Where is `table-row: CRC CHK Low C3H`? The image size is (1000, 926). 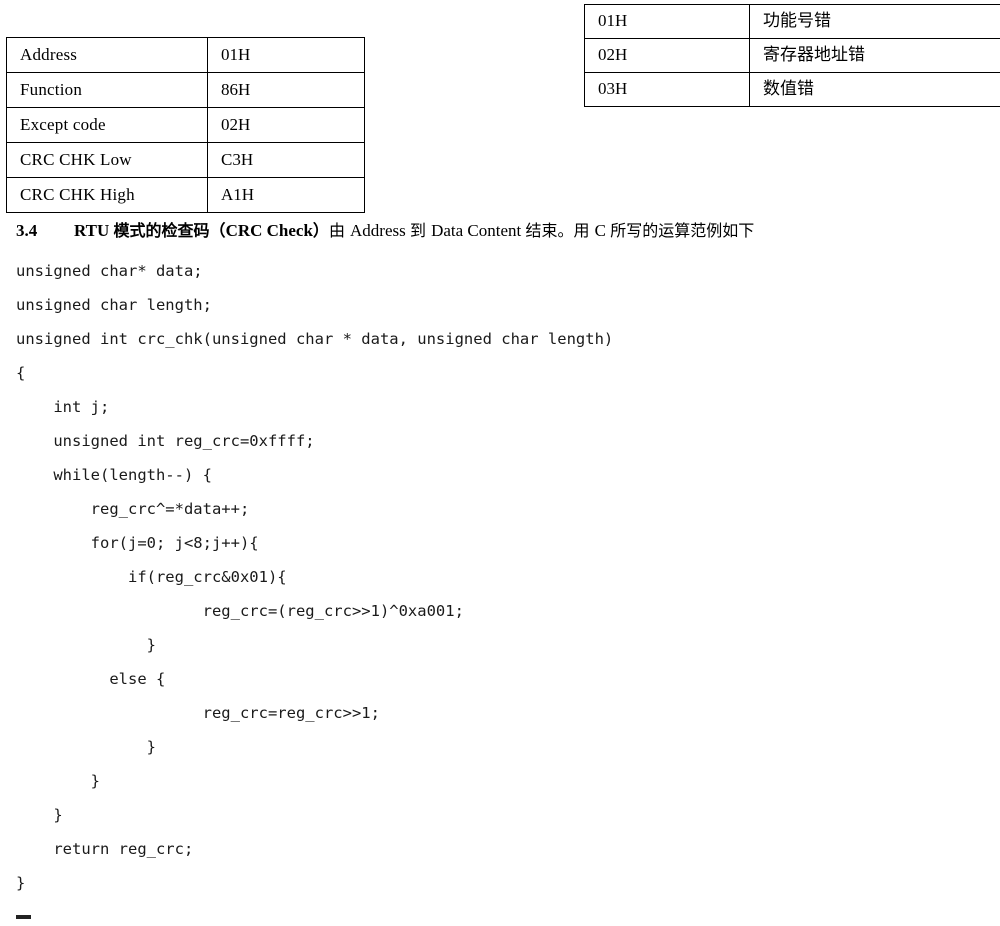
table-row: CRC CHK Low C3H is located at coordinates (185, 160).